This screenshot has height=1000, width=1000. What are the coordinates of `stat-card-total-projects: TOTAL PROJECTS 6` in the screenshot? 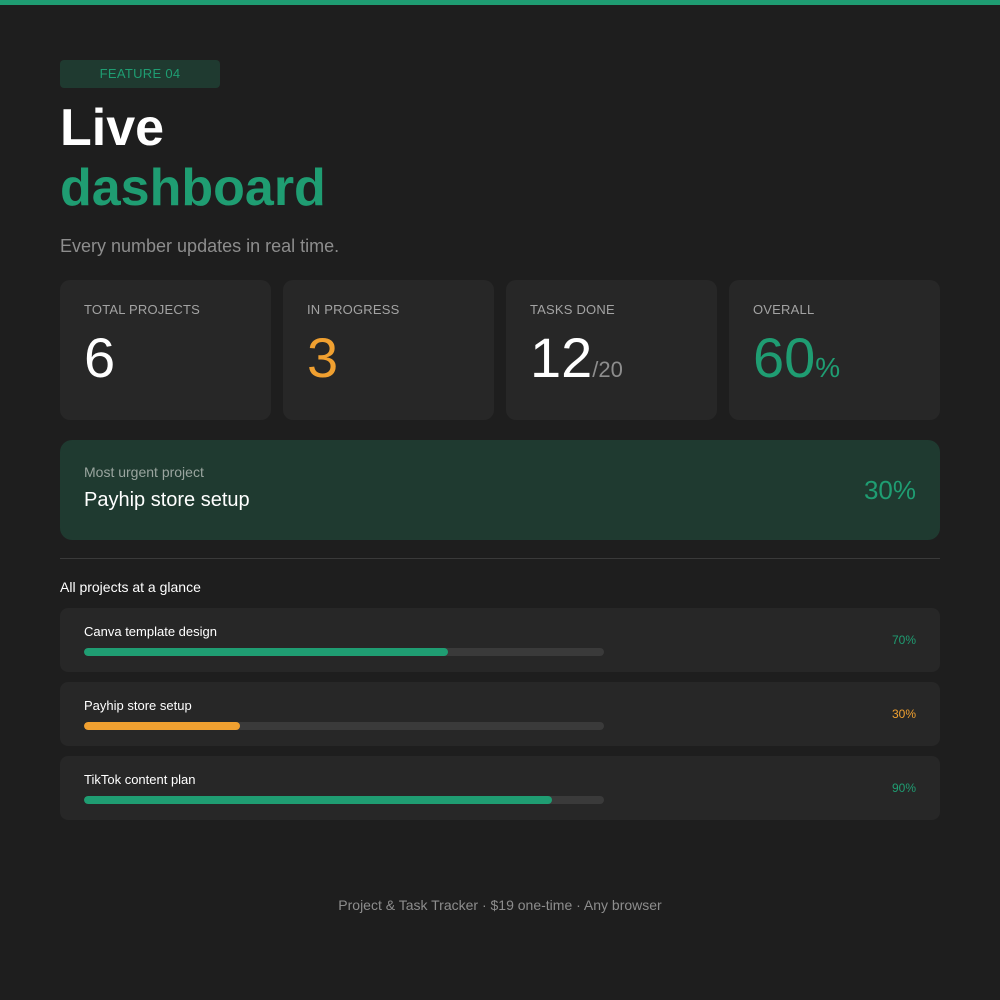 It's located at (165, 350).